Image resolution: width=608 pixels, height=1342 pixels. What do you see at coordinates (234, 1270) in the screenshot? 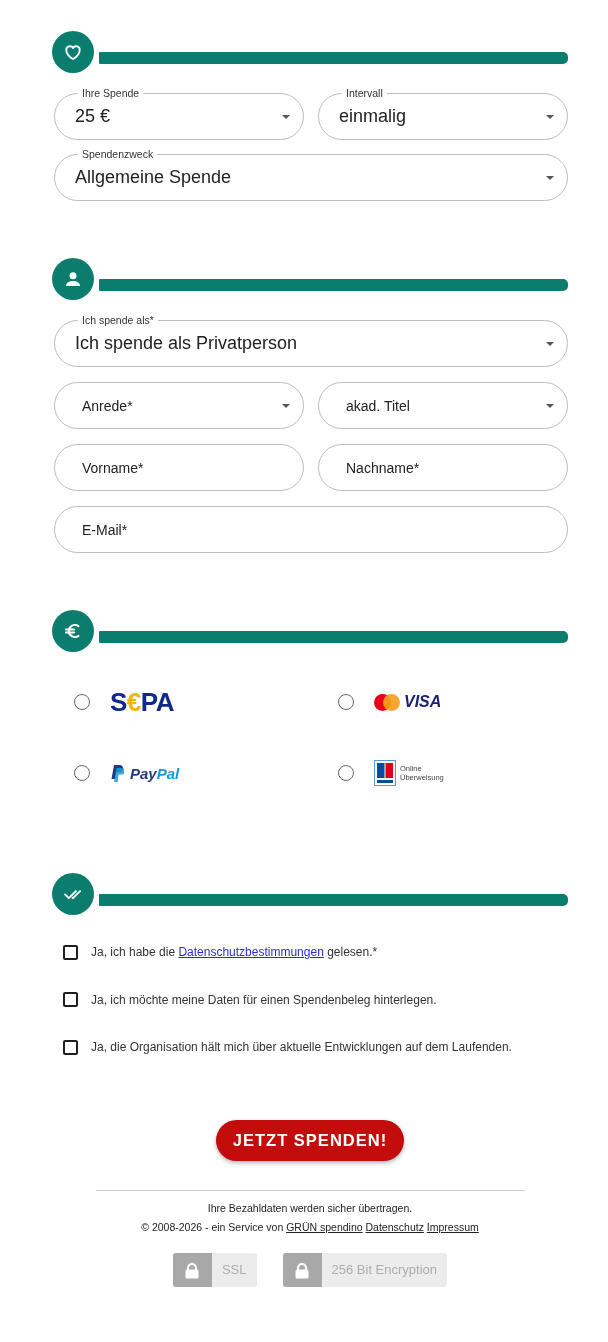
I see `security-label: SSL` at bounding box center [234, 1270].